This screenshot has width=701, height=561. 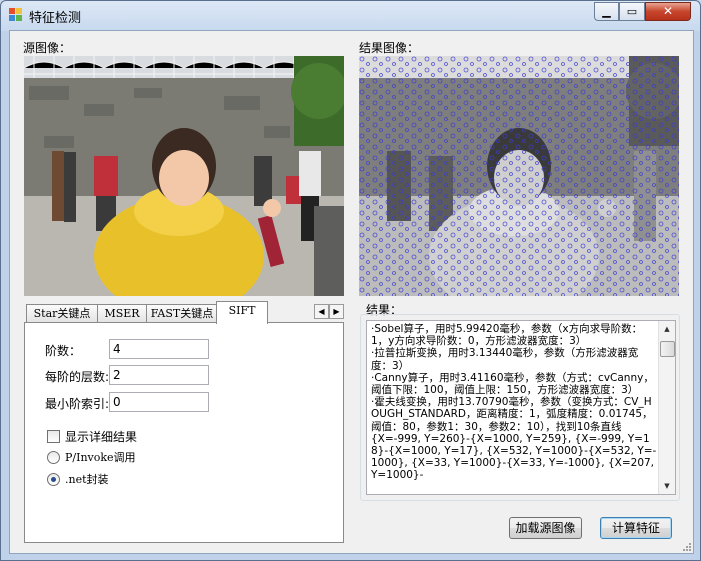 I want to click on tab-star: Star关键点, so click(x=62, y=313).